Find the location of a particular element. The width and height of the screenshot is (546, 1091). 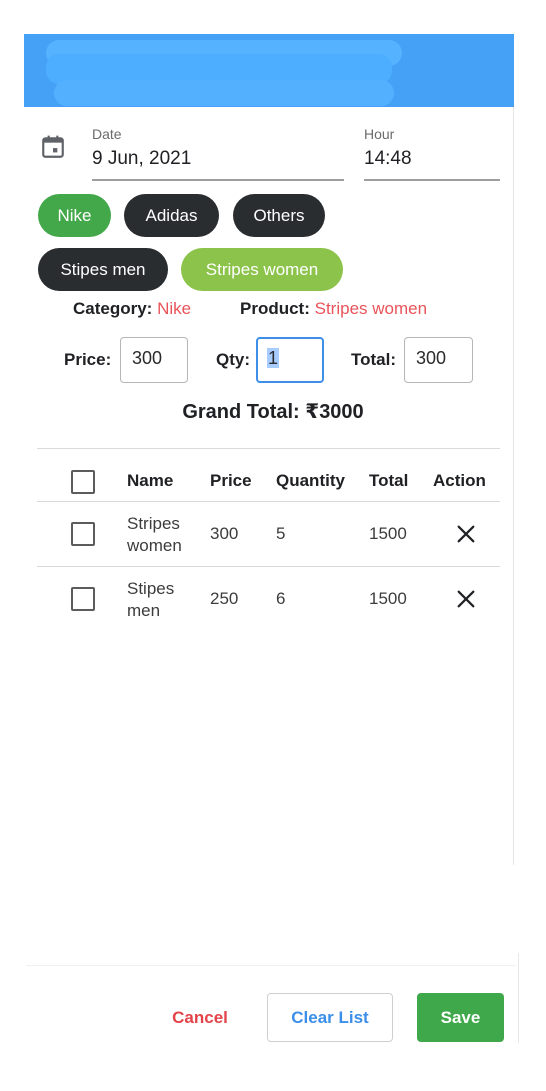

blurred-title is located at coordinates (224, 93).